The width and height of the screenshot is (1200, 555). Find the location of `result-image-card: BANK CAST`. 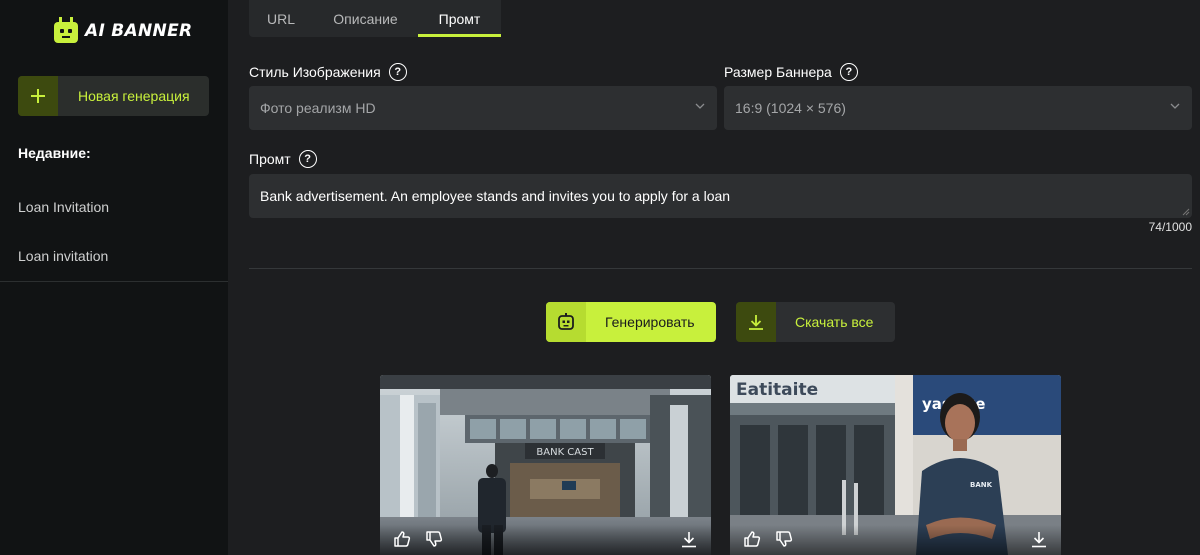

result-image-card: BANK CAST is located at coordinates (545, 465).